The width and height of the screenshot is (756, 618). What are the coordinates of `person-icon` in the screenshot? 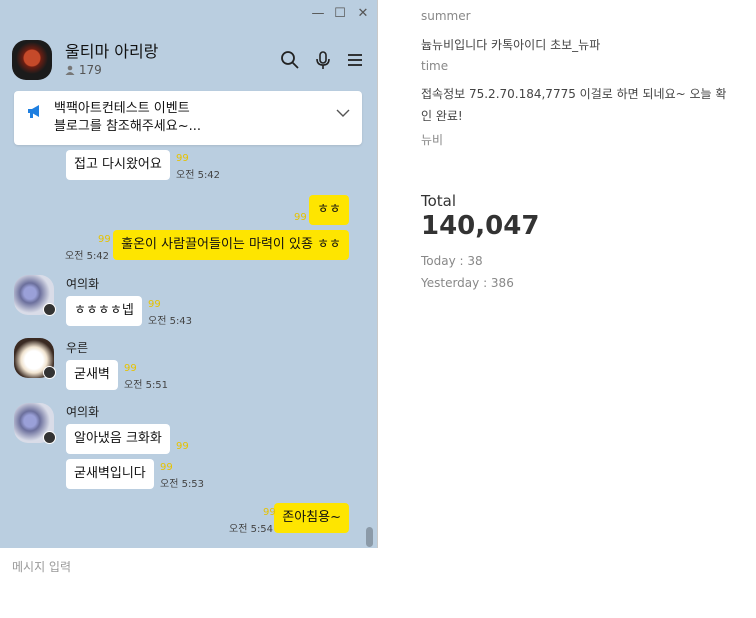 It's located at (72, 70).